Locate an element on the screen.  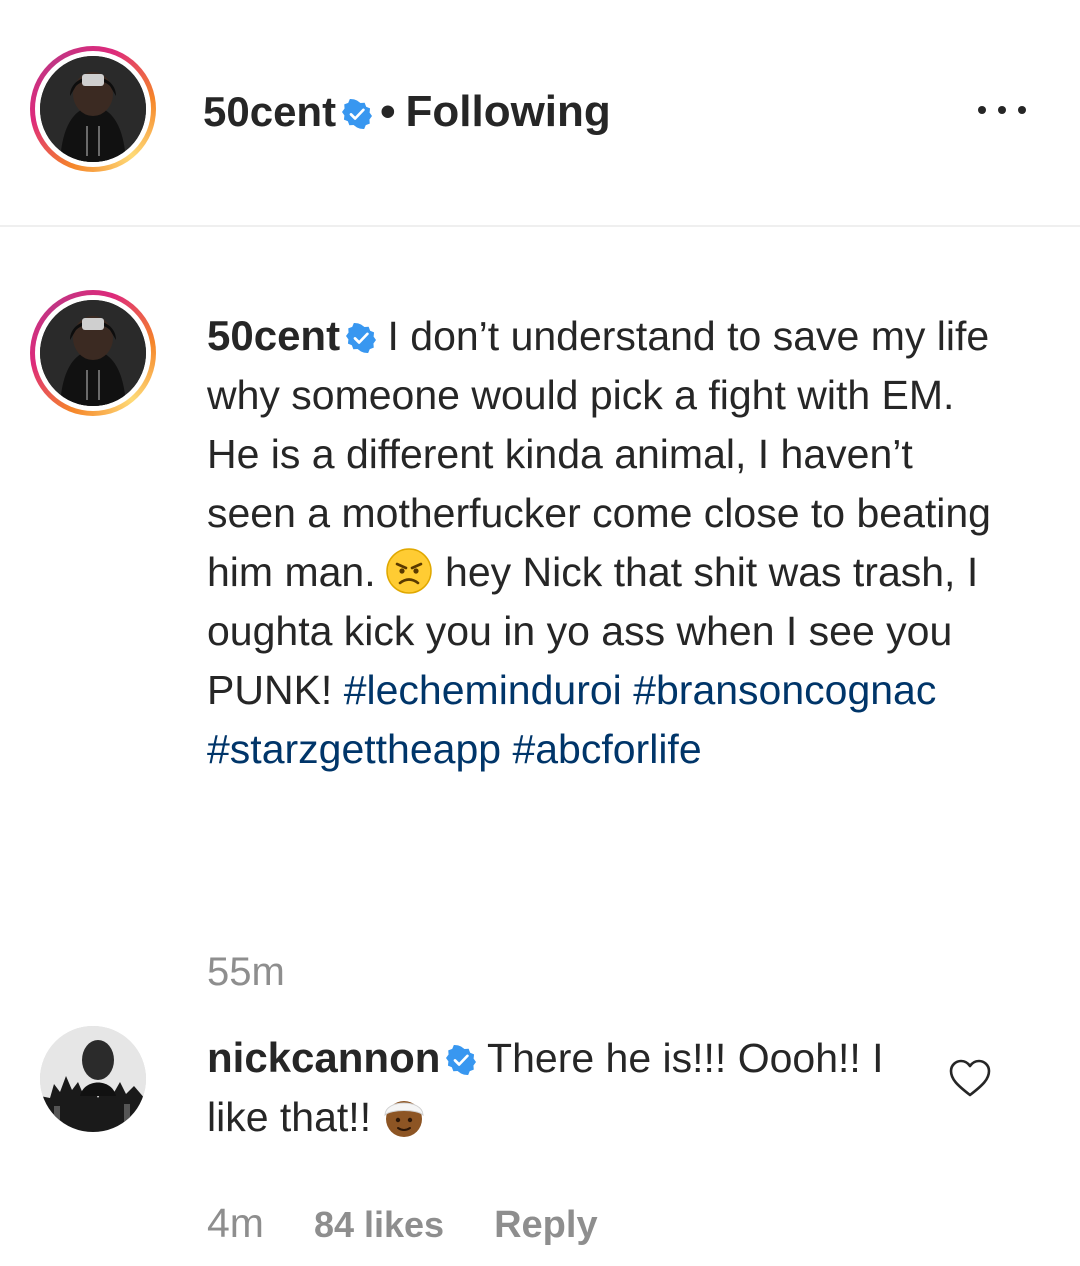
caption-avatar is located at coordinates (93, 353).